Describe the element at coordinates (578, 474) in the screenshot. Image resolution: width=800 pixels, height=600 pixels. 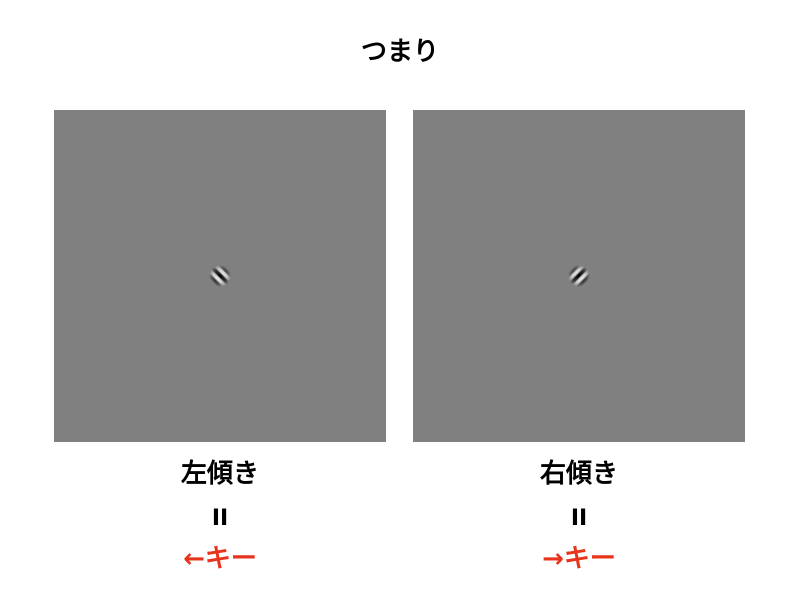
I see `right-tilt-label: 右傾き` at that location.